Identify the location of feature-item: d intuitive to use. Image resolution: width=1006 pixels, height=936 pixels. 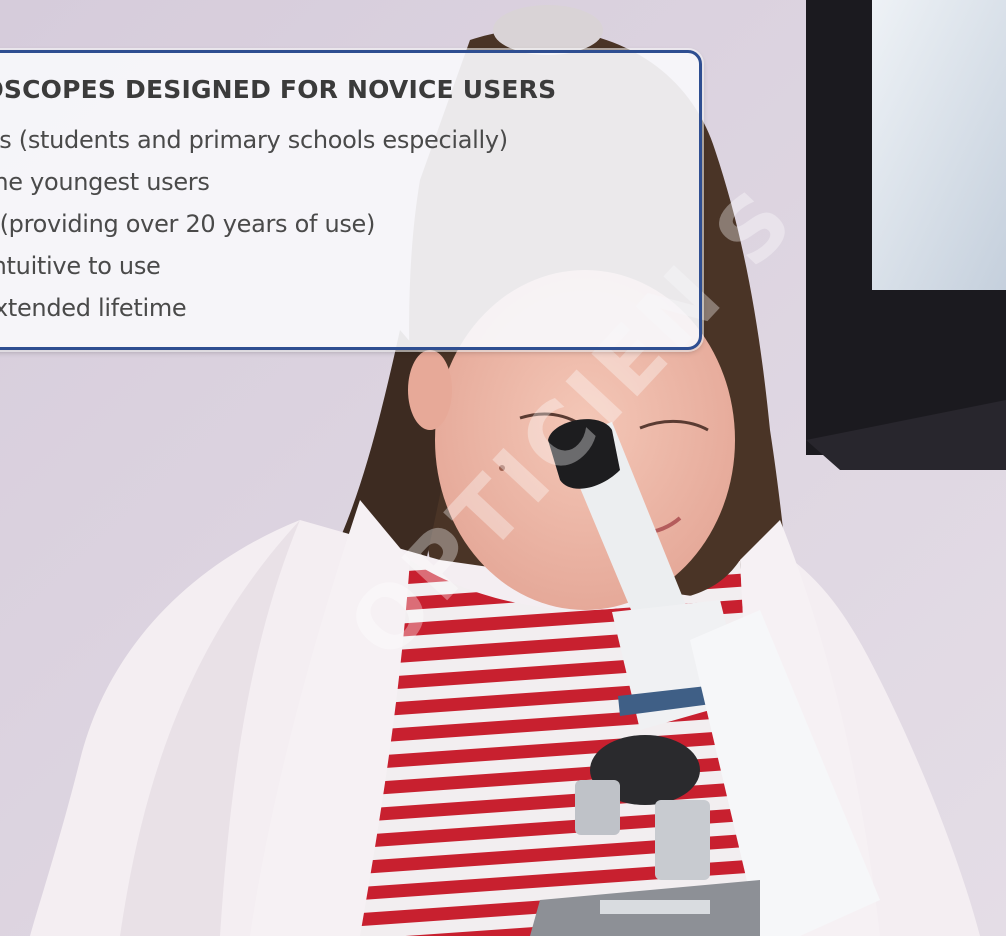
(80, 266).